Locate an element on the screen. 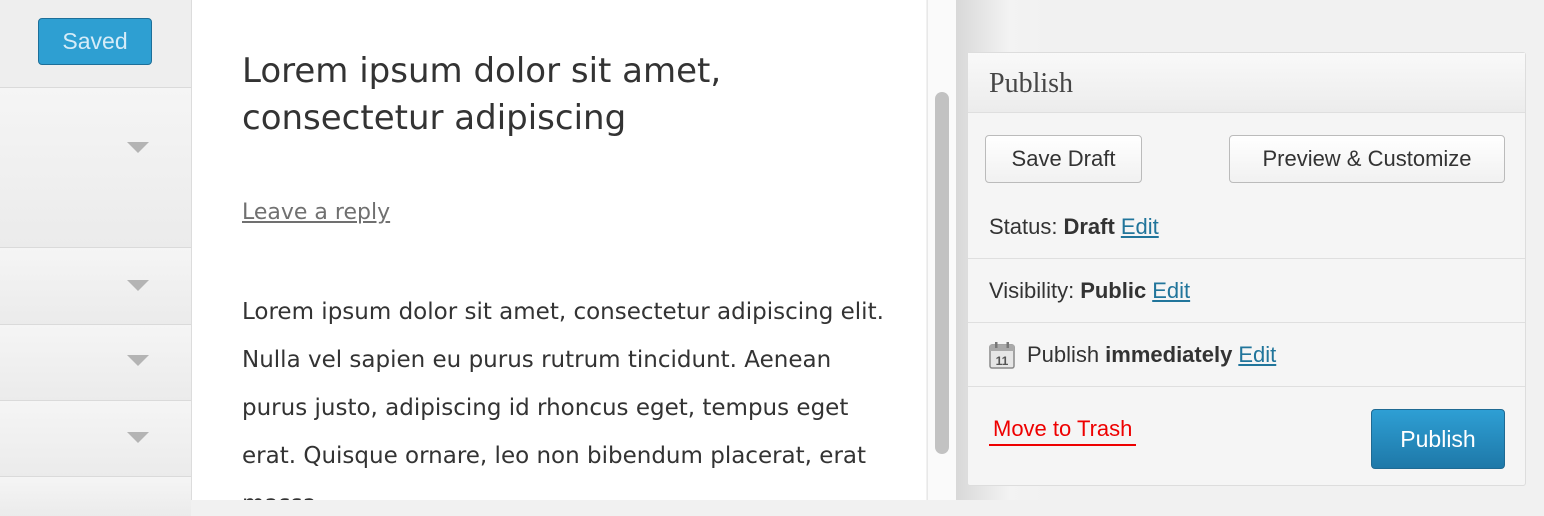 This screenshot has height=516, width=1544. move-to-trash-link: Move to Trash is located at coordinates (1063, 431).